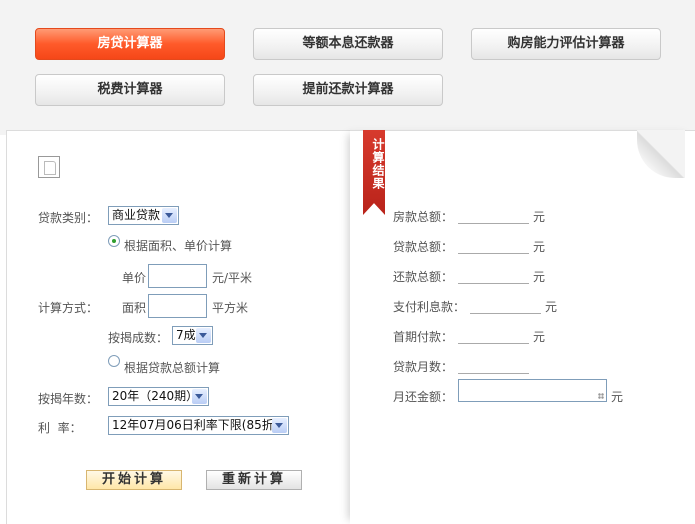 This screenshot has width=695, height=524. Describe the element at coordinates (539, 337) in the screenshot. I see `down-payment-unit: 元` at that location.